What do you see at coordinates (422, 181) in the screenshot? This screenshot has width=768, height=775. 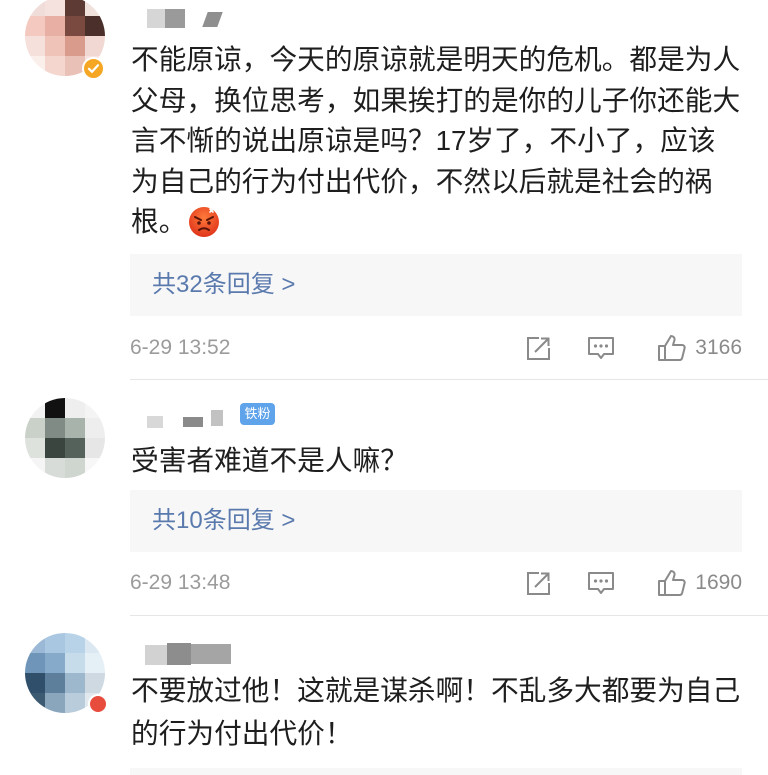 I see `comment-text-line: 为自己的行为付出代价，不然以后就是社会的祸` at bounding box center [422, 181].